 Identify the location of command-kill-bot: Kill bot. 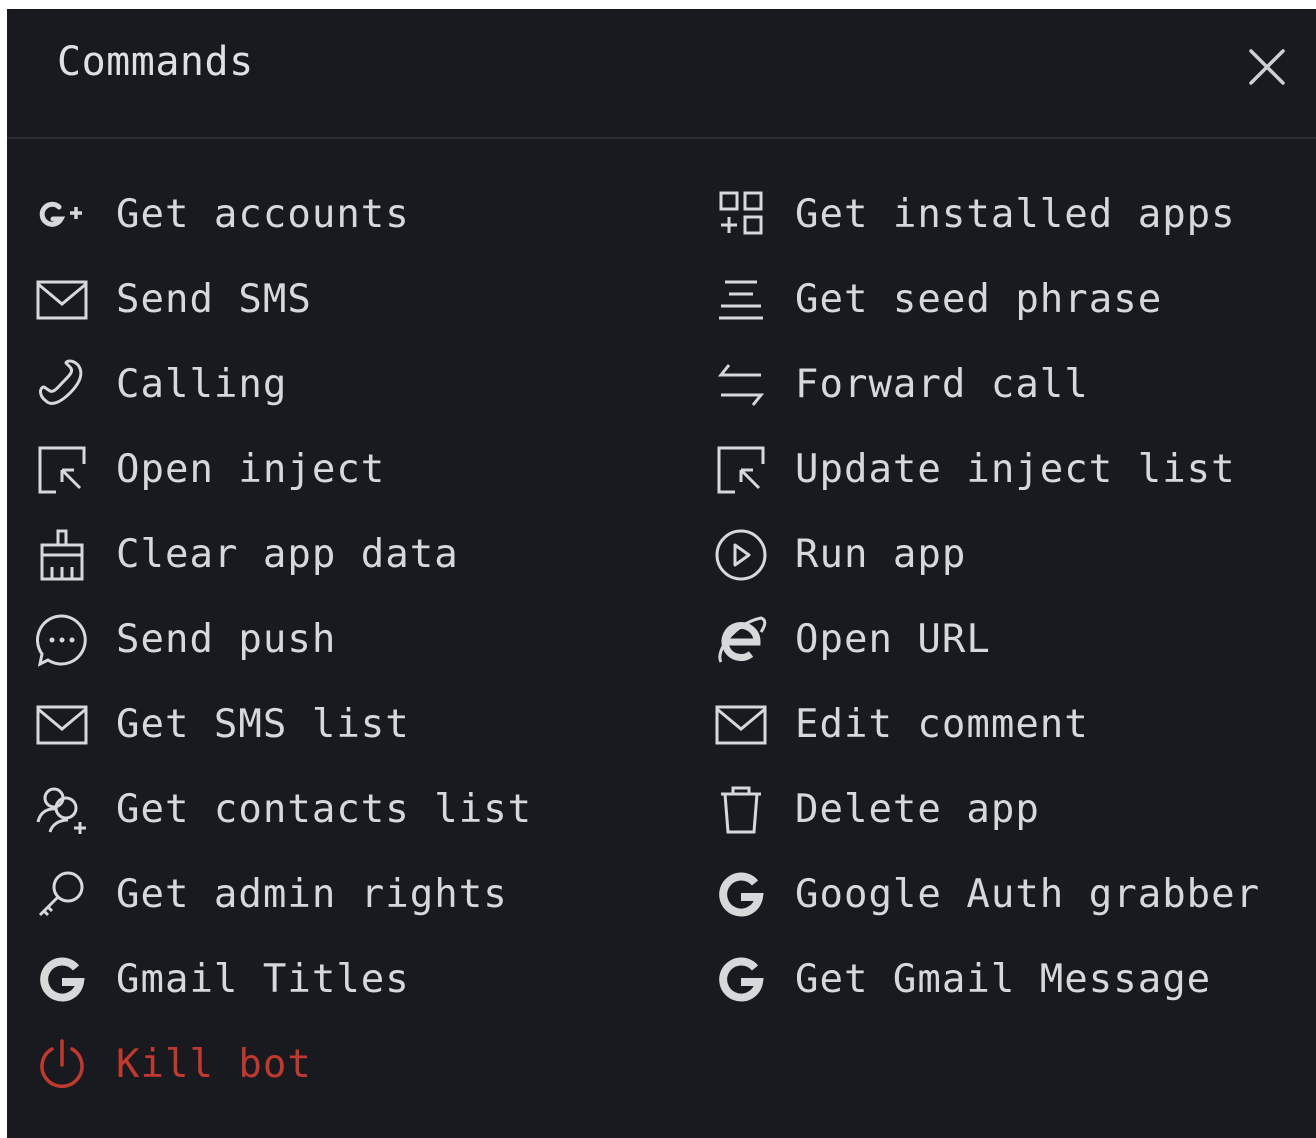
(282, 1064).